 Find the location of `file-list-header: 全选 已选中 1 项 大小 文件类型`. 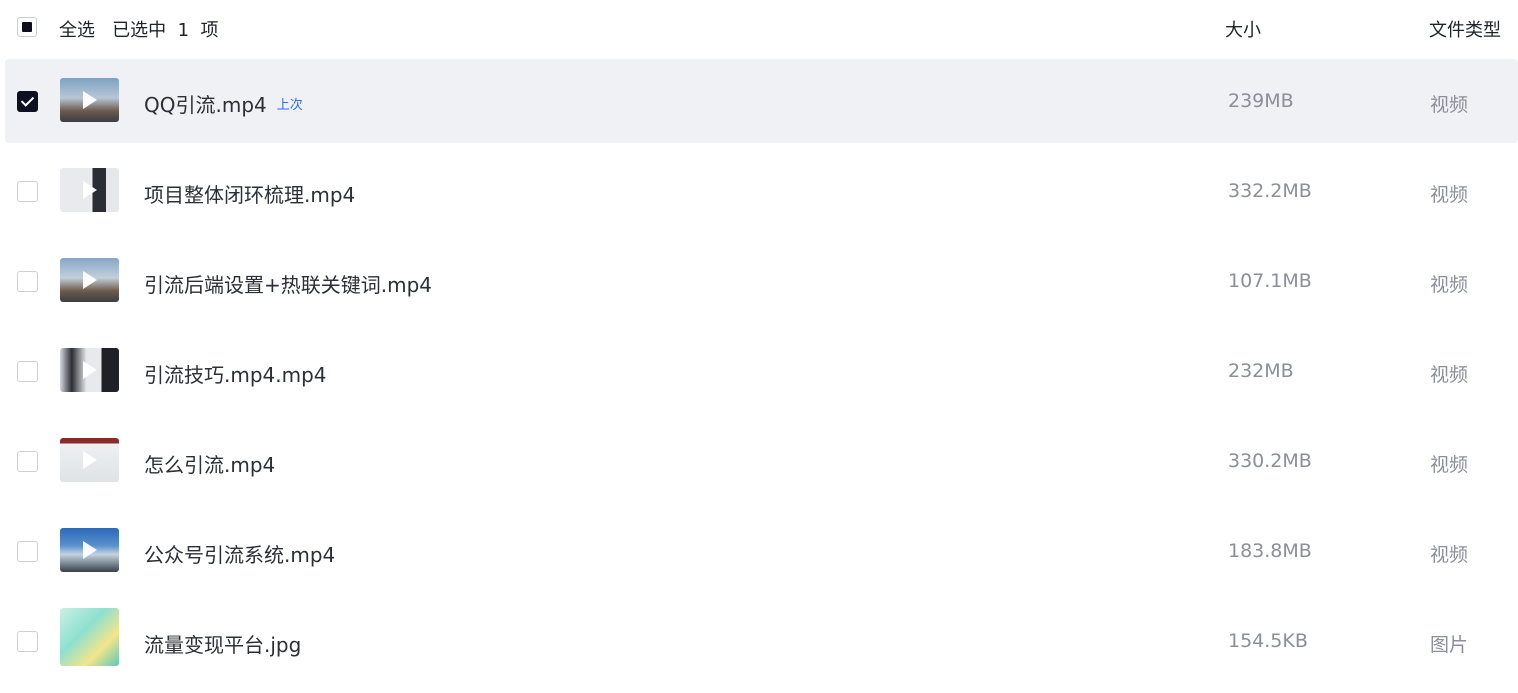

file-list-header: 全选 已选中 1 项 大小 文件类型 is located at coordinates (759, 28).